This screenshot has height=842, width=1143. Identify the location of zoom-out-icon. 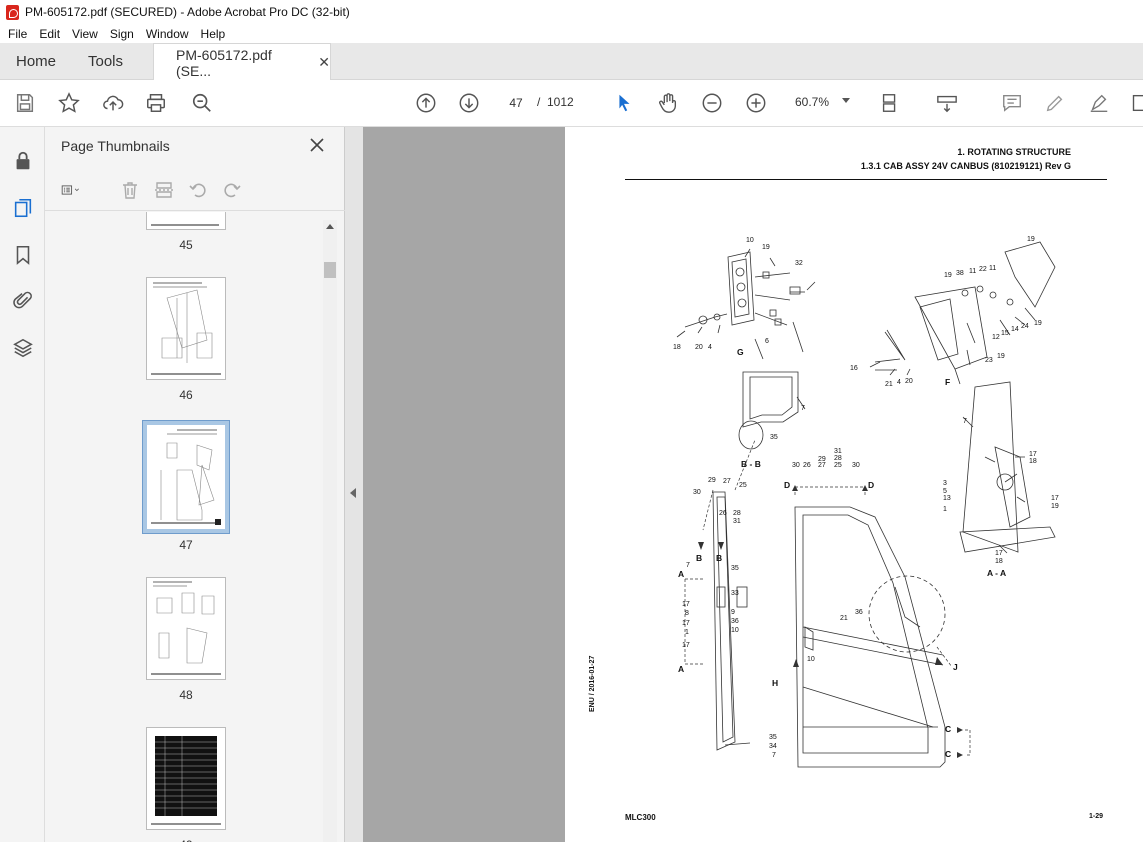
(712, 103).